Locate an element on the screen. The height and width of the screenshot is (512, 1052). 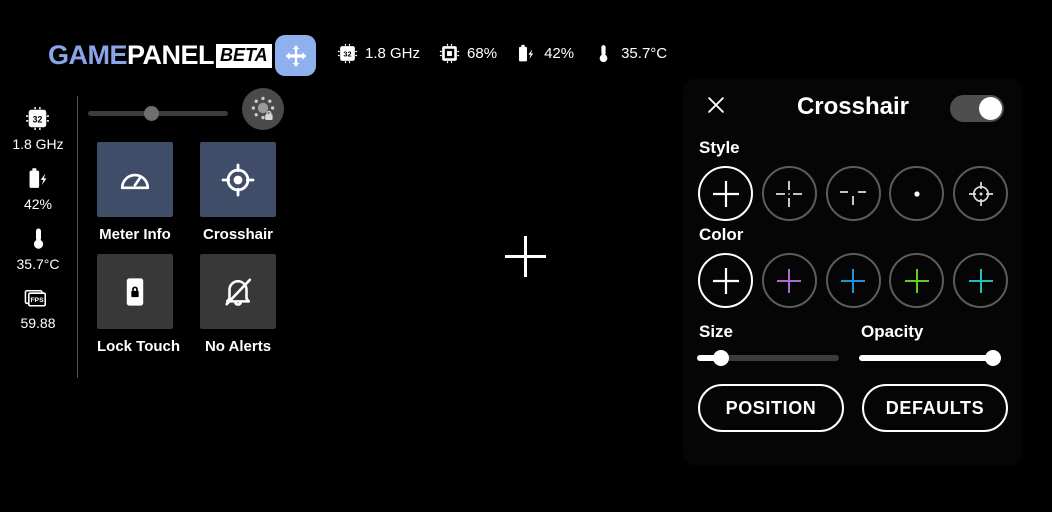
move-arrows-icon is located at coordinates (295, 55).